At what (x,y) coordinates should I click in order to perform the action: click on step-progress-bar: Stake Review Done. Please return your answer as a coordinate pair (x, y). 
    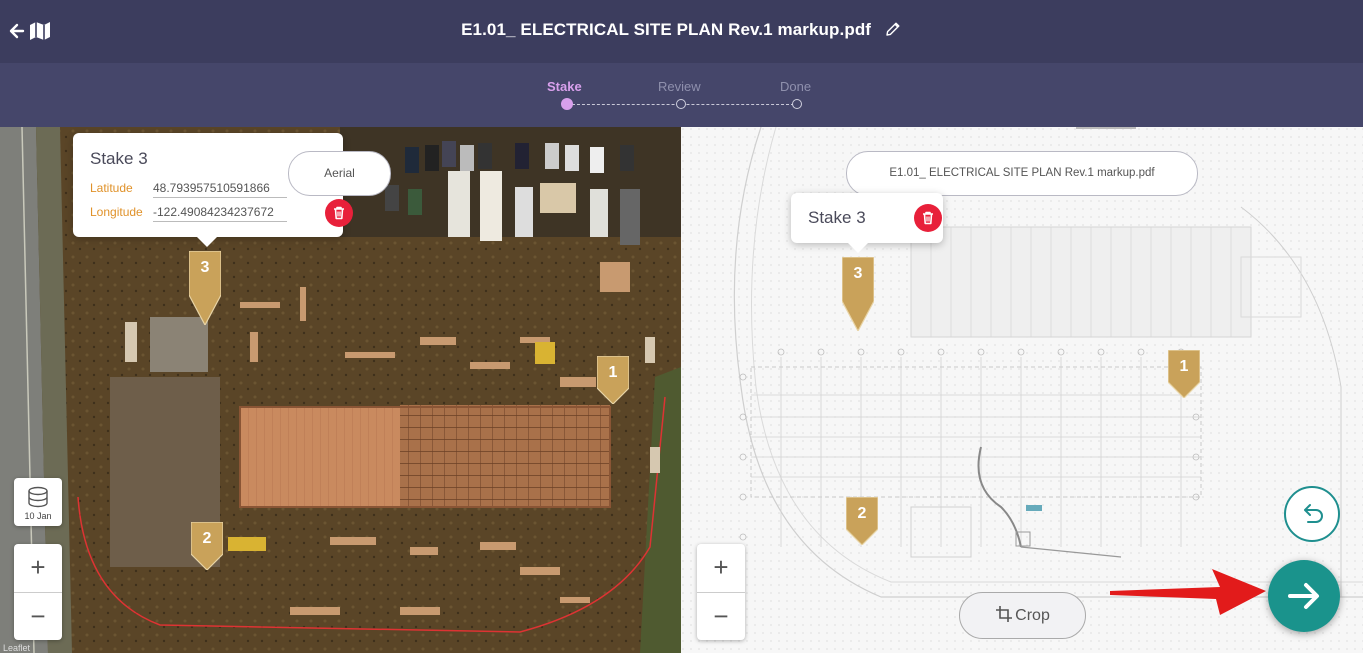
    Looking at the image, I should click on (681, 95).